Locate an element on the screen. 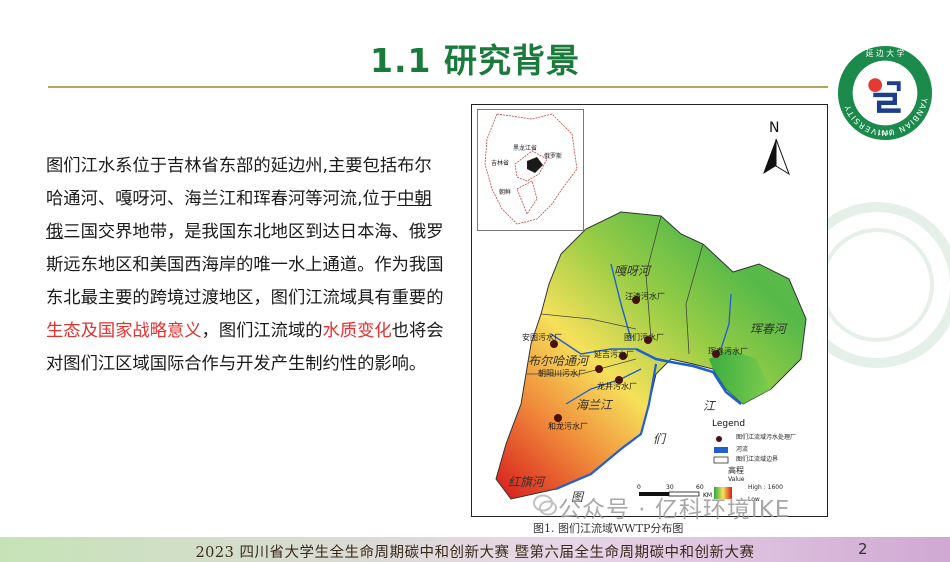  river-label-hongqi: 红旗河 is located at coordinates (526, 482).